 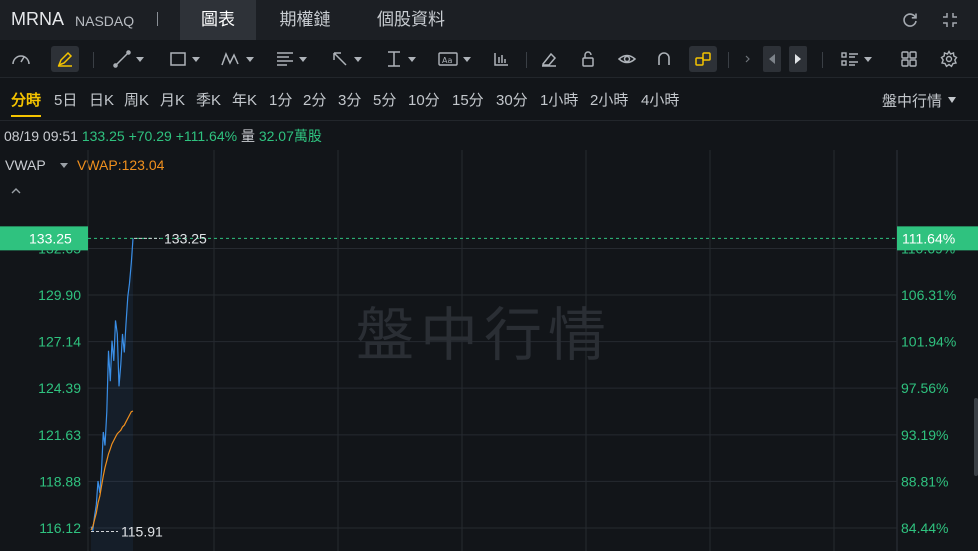 What do you see at coordinates (664, 59) in the screenshot?
I see `magnet-icon` at bounding box center [664, 59].